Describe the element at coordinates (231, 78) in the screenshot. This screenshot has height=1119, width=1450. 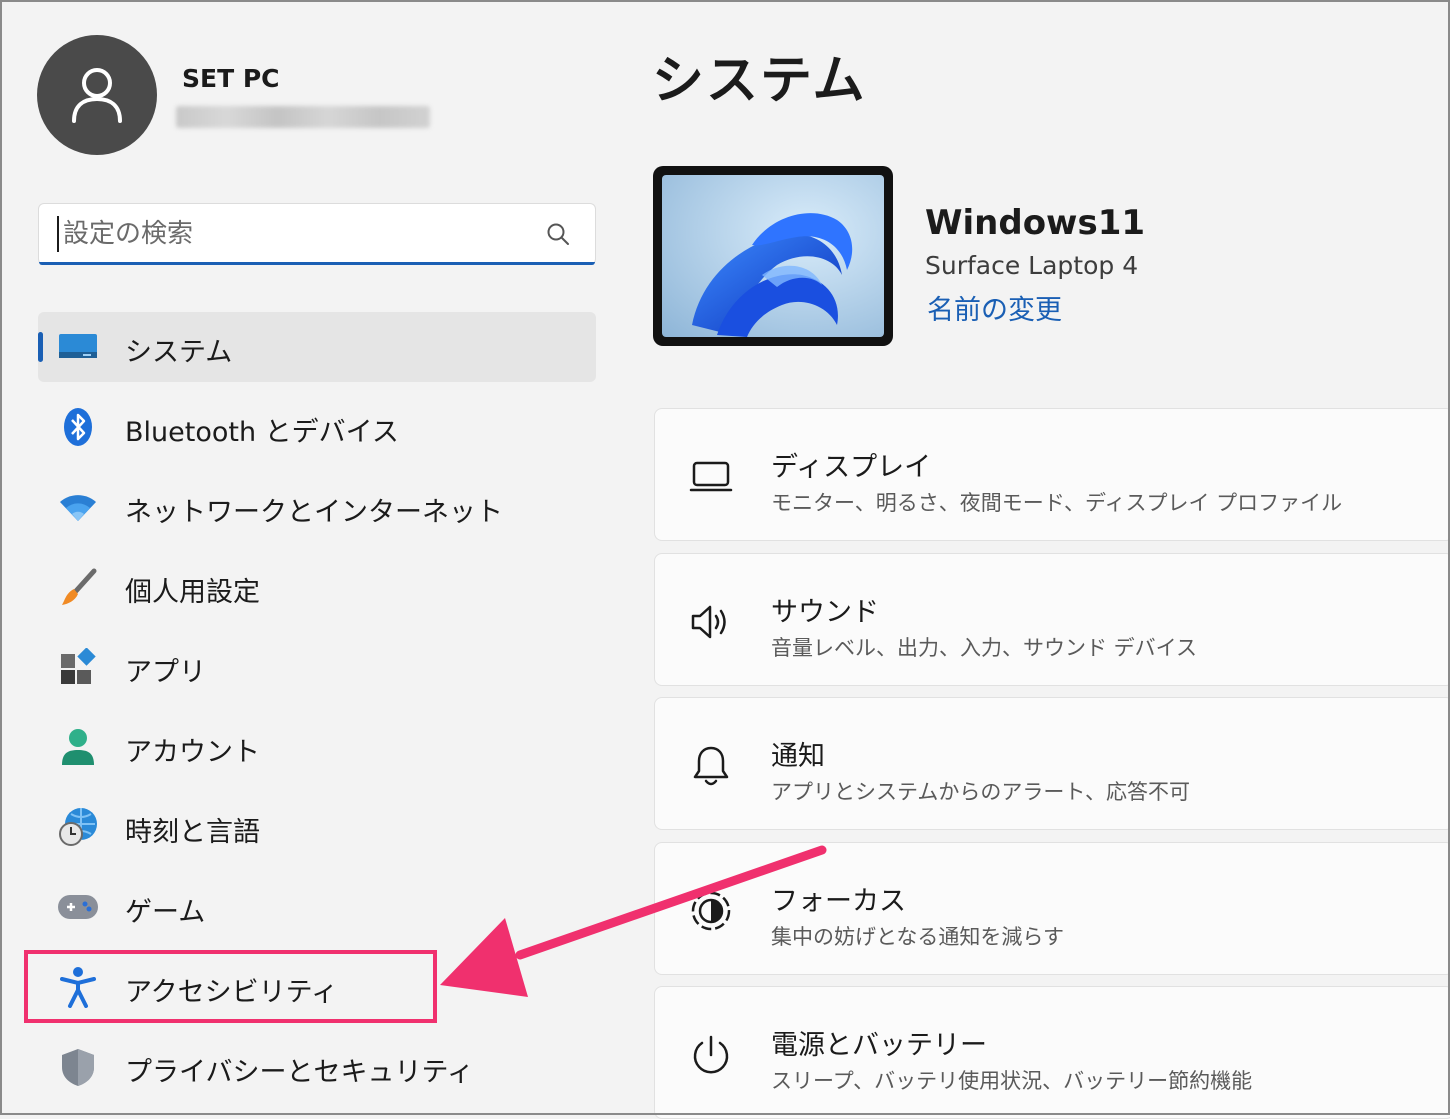
I see `account-name: SET PC` at that location.